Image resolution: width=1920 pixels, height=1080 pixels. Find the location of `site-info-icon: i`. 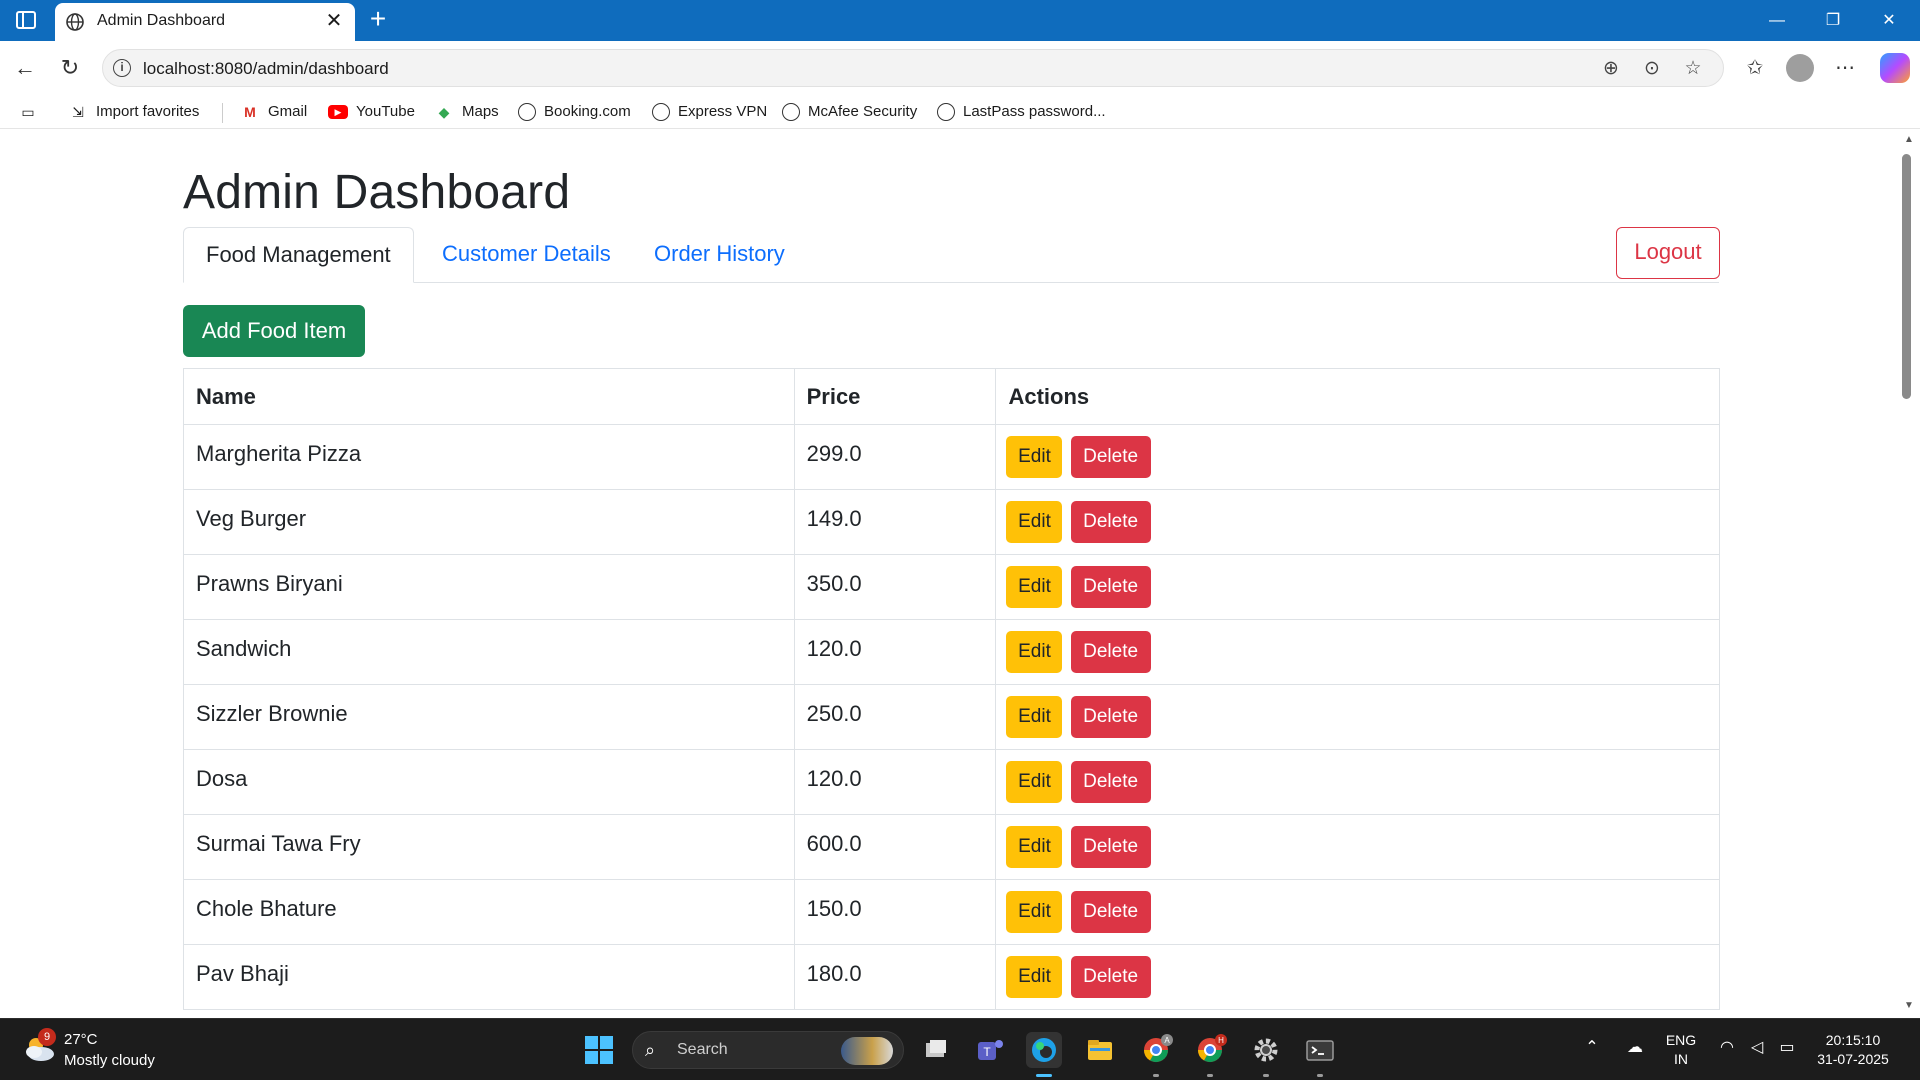

site-info-icon: i is located at coordinates (122, 68).